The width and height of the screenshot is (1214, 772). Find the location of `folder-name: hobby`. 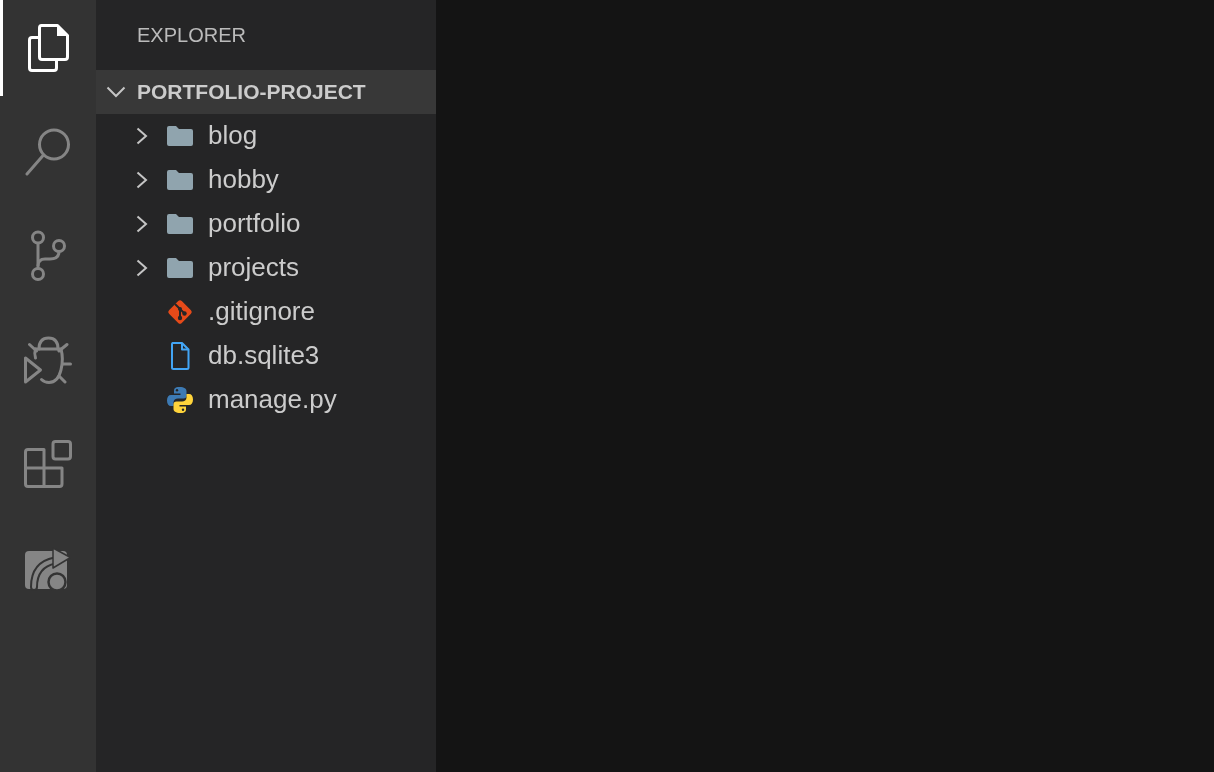

folder-name: hobby is located at coordinates (243, 180).